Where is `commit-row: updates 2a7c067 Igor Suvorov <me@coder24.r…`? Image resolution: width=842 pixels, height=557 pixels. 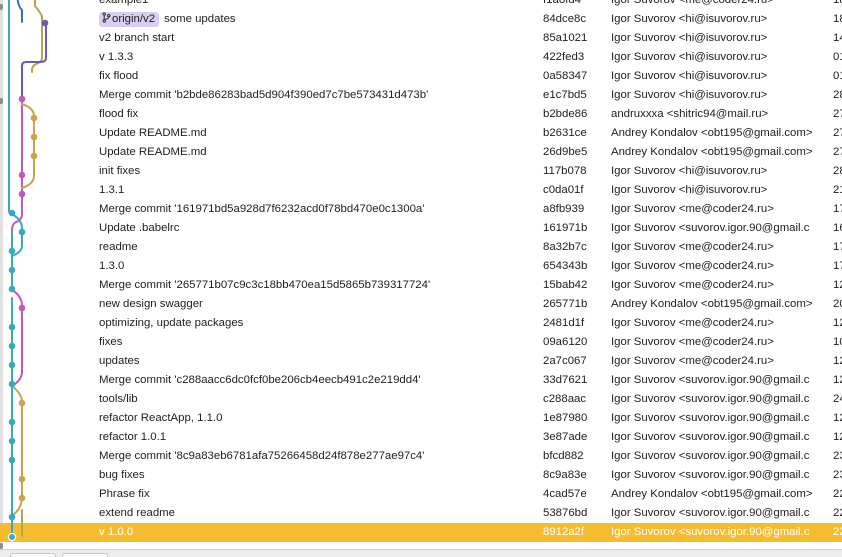
commit-row: updates 2a7c067 Igor Suvorov <me@coder24.r… is located at coordinates (421, 361).